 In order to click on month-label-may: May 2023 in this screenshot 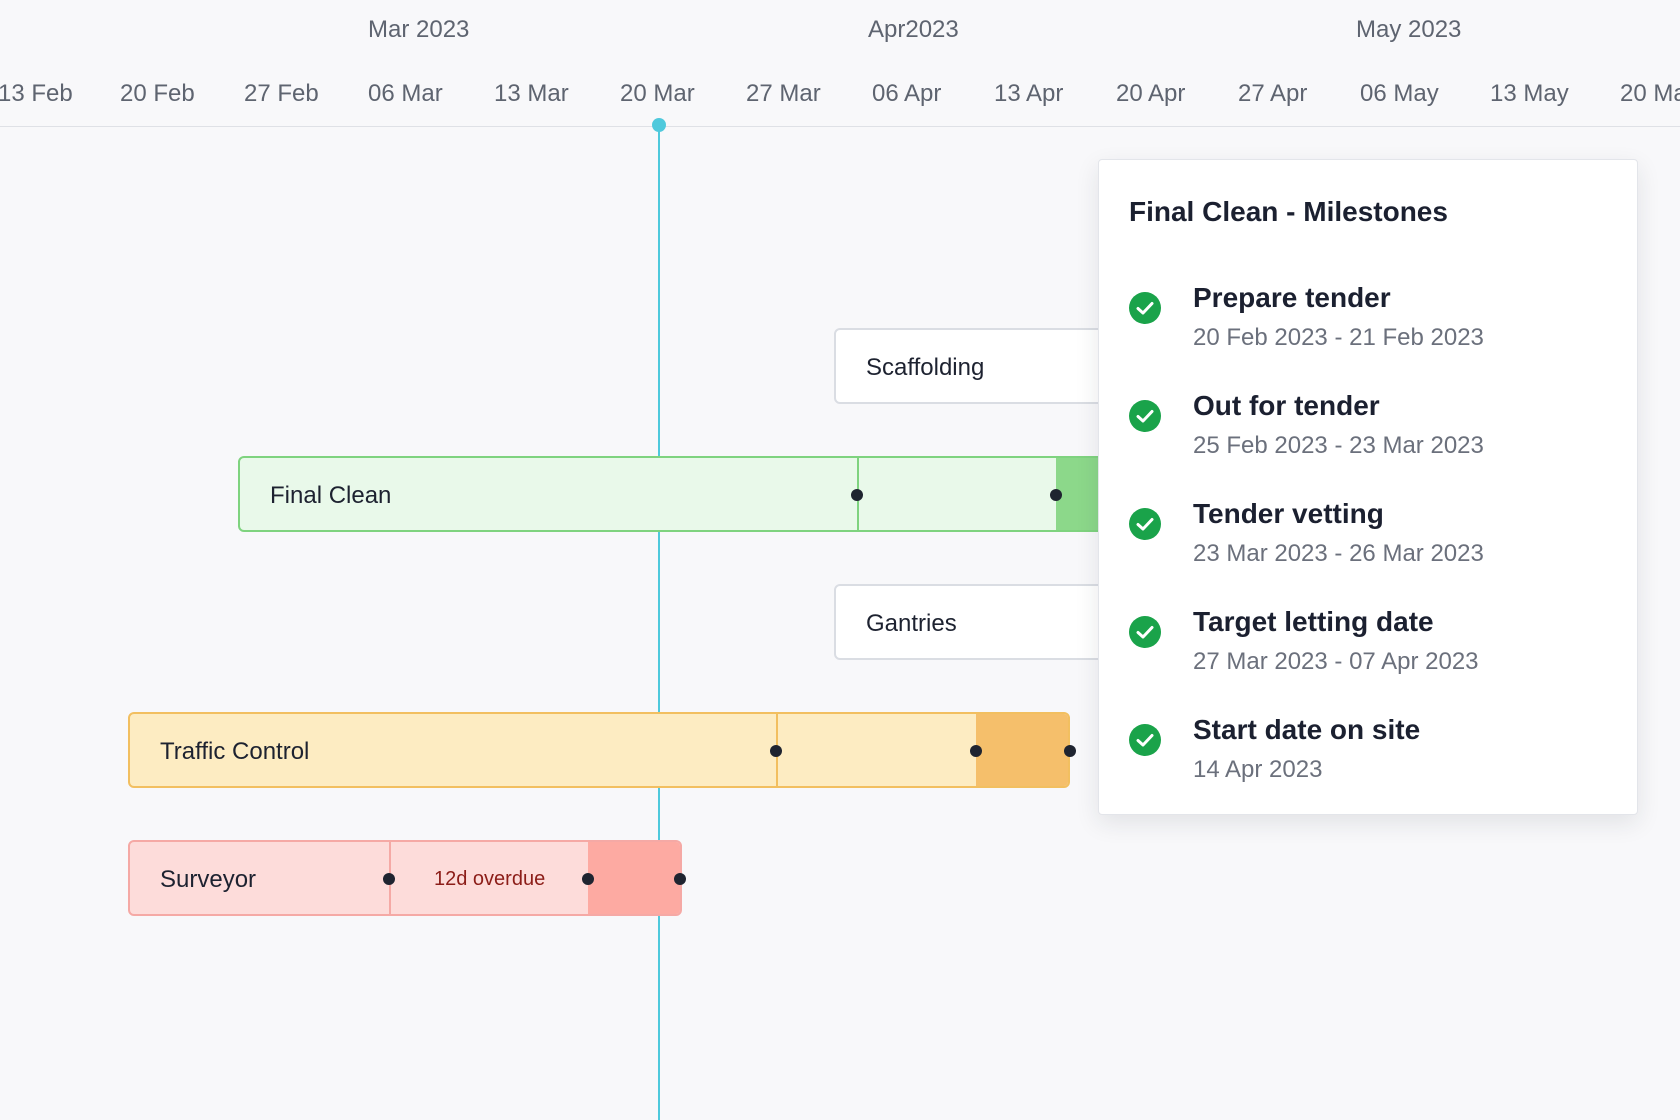, I will do `click(1409, 29)`.